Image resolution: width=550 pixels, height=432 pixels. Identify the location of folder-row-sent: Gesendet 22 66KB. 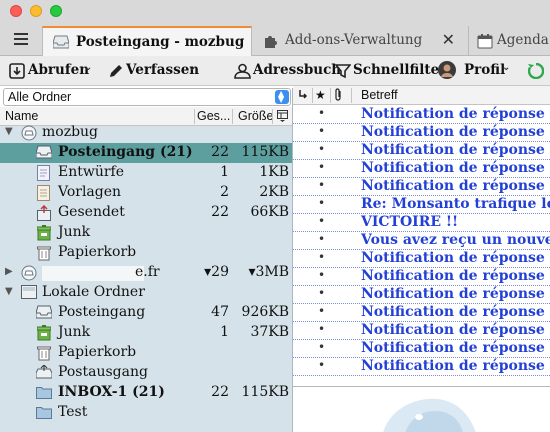
(146, 213).